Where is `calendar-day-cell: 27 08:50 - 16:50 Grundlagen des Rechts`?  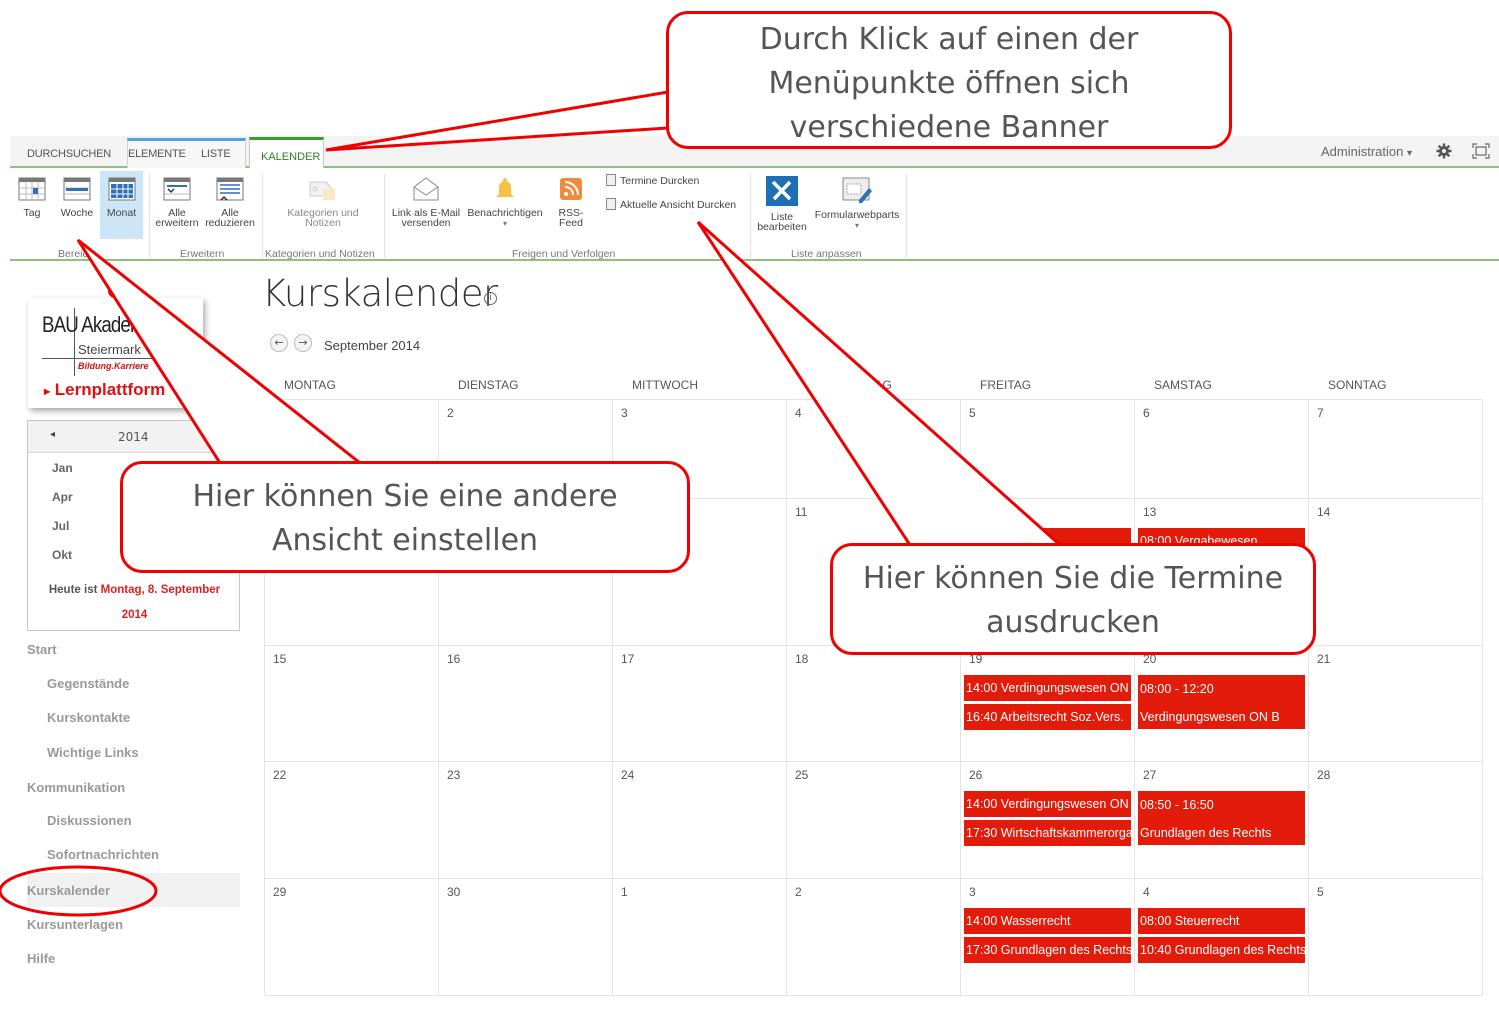
calendar-day-cell: 27 08:50 - 16:50 Grundlagen des Rechts is located at coordinates (1222, 820).